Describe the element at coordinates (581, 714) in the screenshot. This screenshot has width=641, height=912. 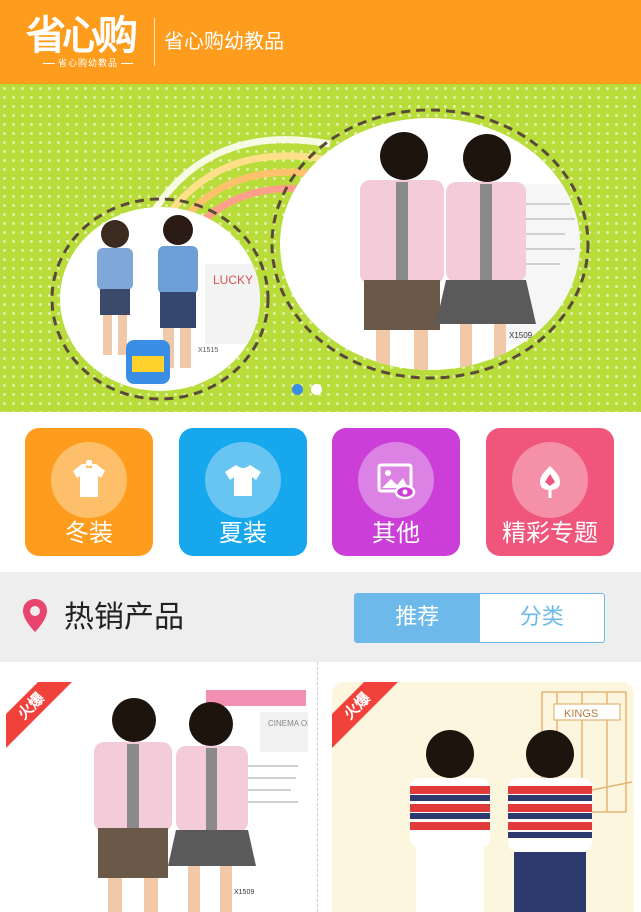
I see `poster-text: KINGS` at that location.